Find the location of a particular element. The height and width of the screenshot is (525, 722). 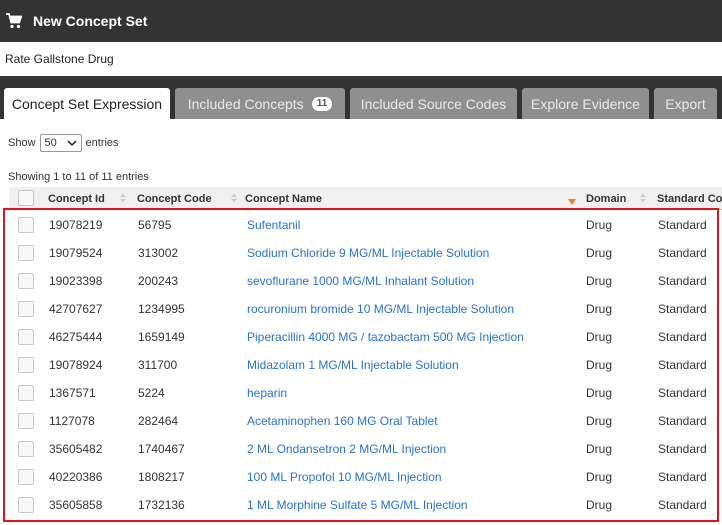

concept-code: 1740467 is located at coordinates (161, 449).